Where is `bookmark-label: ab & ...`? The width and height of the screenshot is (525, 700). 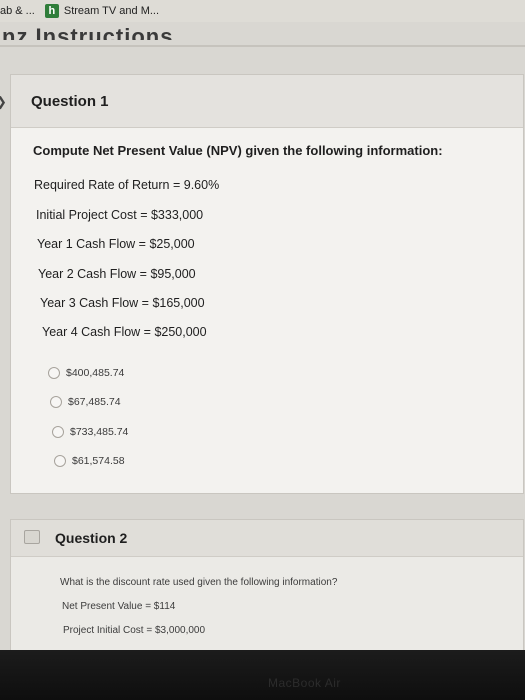
bookmark-label: ab & ... is located at coordinates (17, 11).